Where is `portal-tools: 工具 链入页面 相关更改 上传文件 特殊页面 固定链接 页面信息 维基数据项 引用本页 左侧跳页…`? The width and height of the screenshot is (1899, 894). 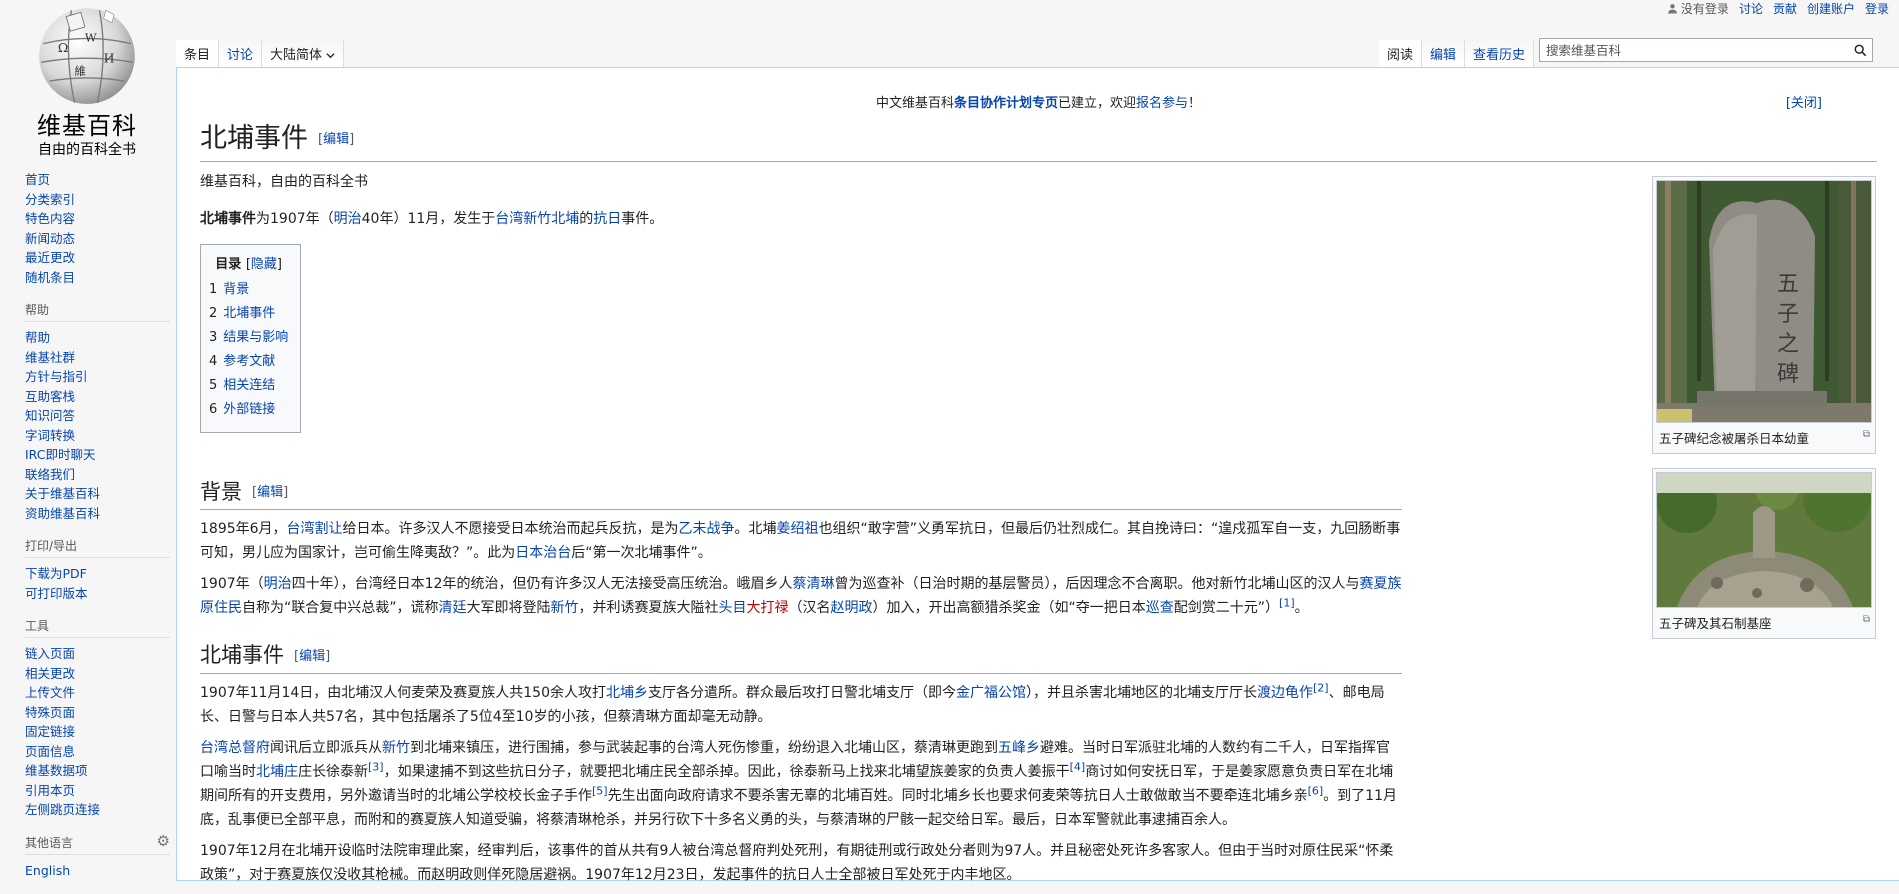
portal-tools: 工具 链入页面 相关更改 上传文件 特殊页面 固定链接 页面信息 维基数据项 引用本页 左侧跳页… is located at coordinates (100, 718).